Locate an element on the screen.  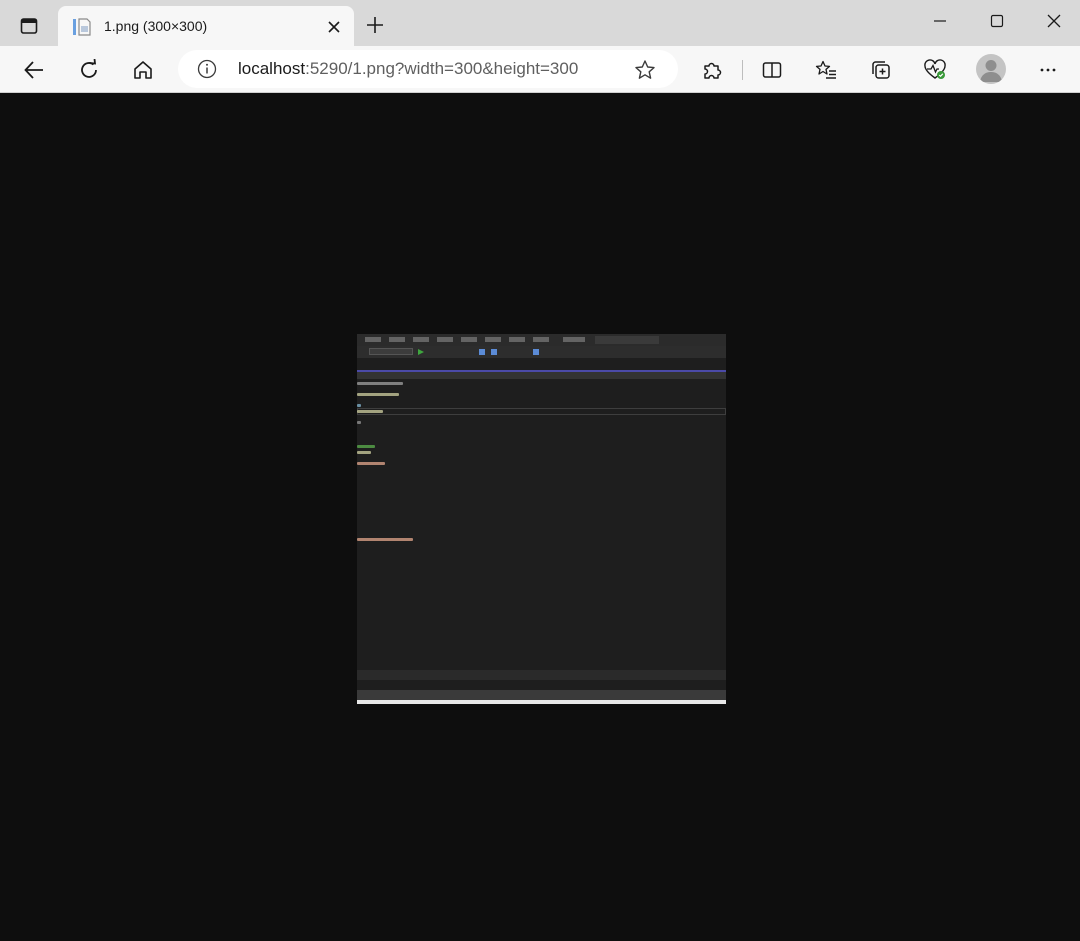
image-file-icon is located at coordinates (82, 27).